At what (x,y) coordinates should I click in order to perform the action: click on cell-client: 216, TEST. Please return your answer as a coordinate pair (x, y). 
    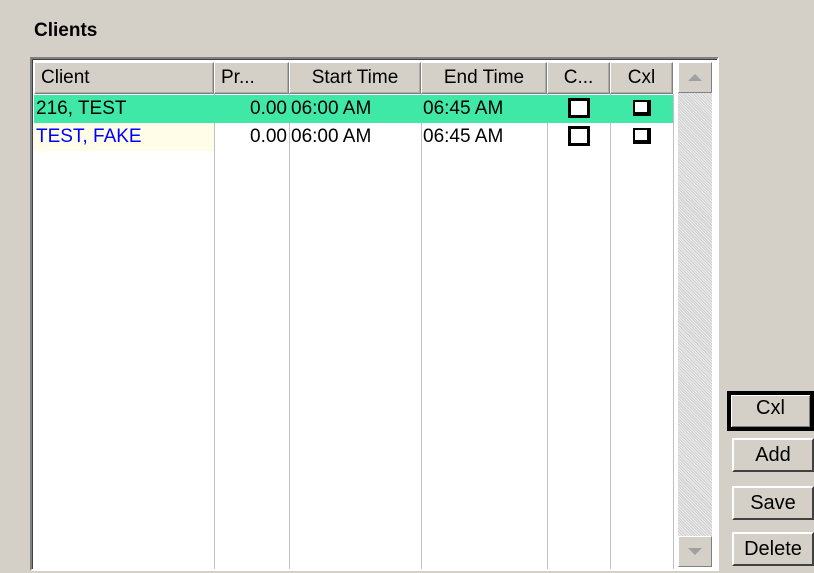
    Looking at the image, I should click on (81, 108).